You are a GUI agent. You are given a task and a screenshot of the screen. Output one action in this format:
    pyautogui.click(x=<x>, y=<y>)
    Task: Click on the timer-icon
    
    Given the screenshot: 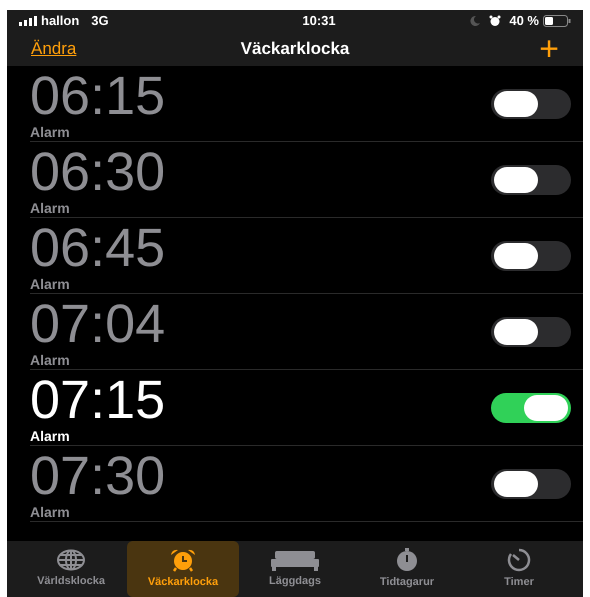 What is the action you would take?
    pyautogui.click(x=519, y=560)
    